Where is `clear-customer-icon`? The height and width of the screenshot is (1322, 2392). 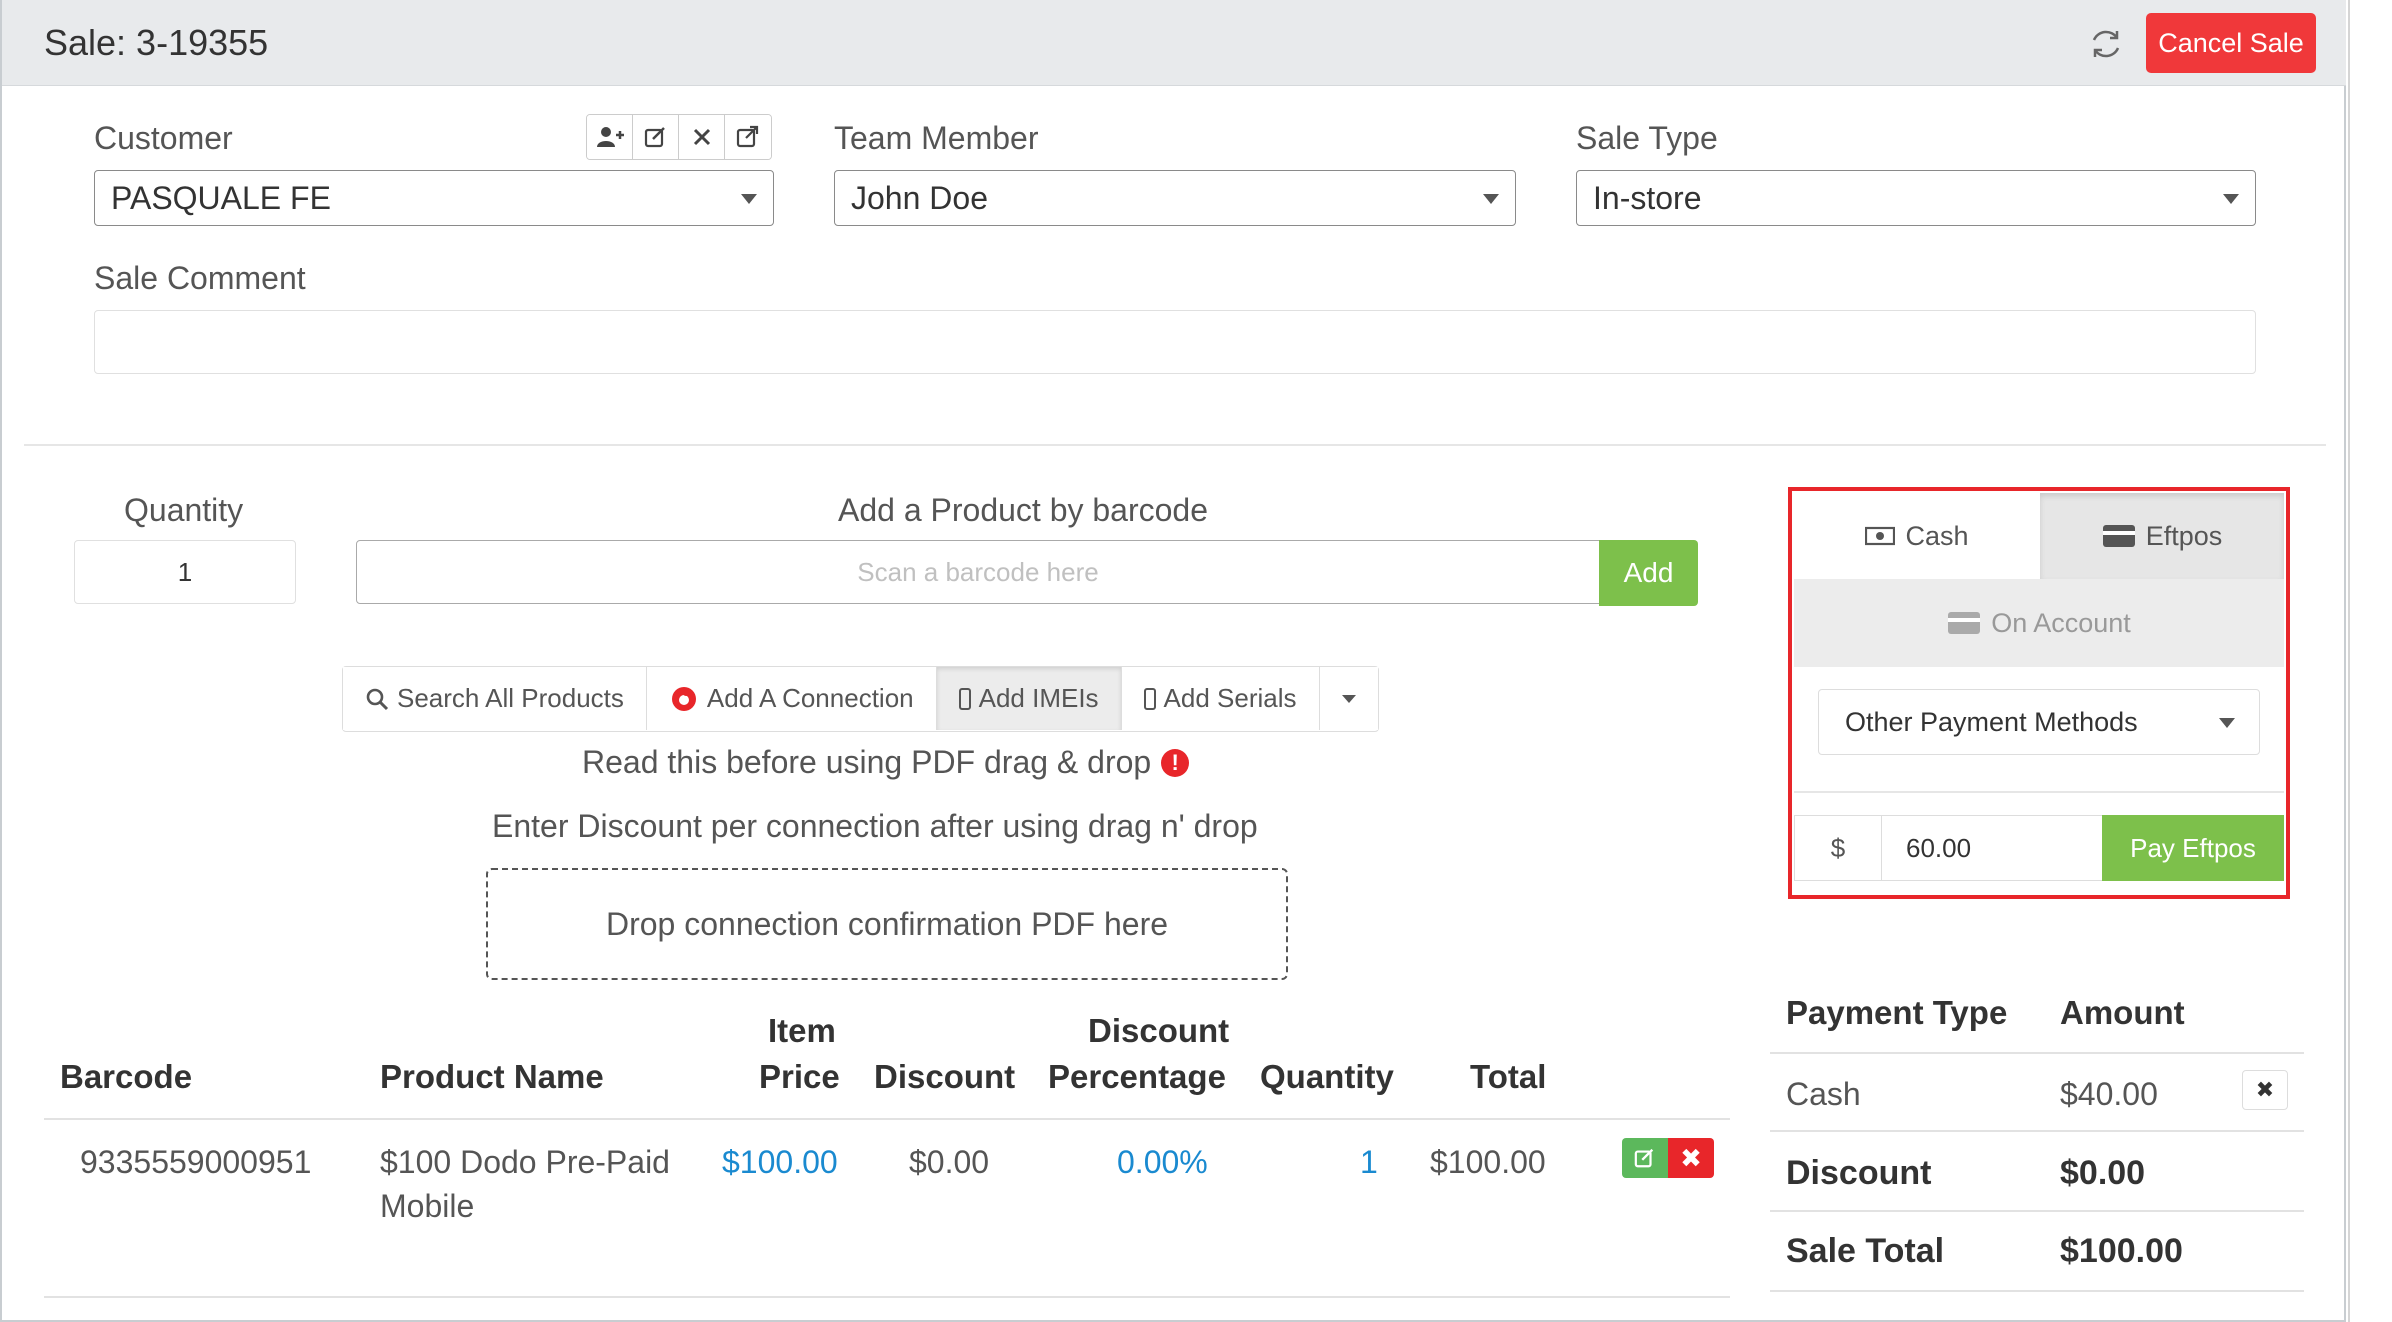
clear-customer-icon is located at coordinates (702, 137).